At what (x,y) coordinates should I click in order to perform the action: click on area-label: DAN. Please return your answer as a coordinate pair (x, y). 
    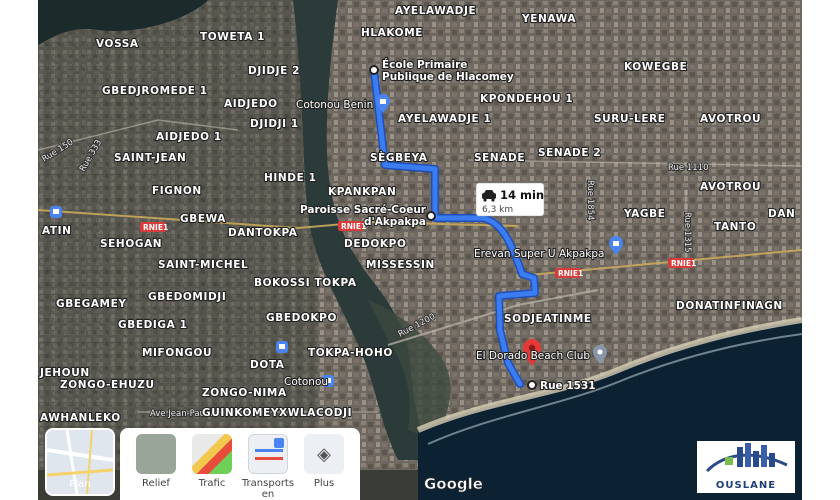
    Looking at the image, I should click on (781, 214).